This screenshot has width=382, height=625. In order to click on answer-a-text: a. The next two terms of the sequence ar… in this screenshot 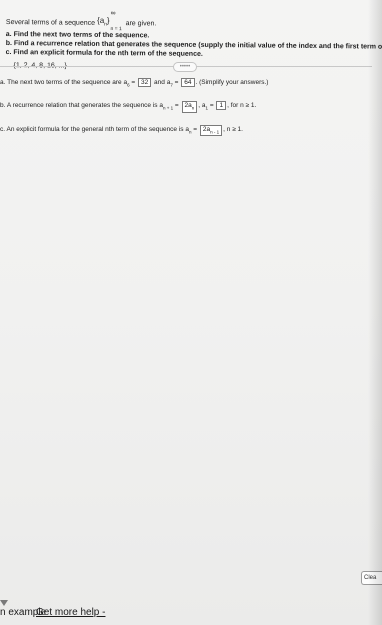, I will do `click(64, 82)`.